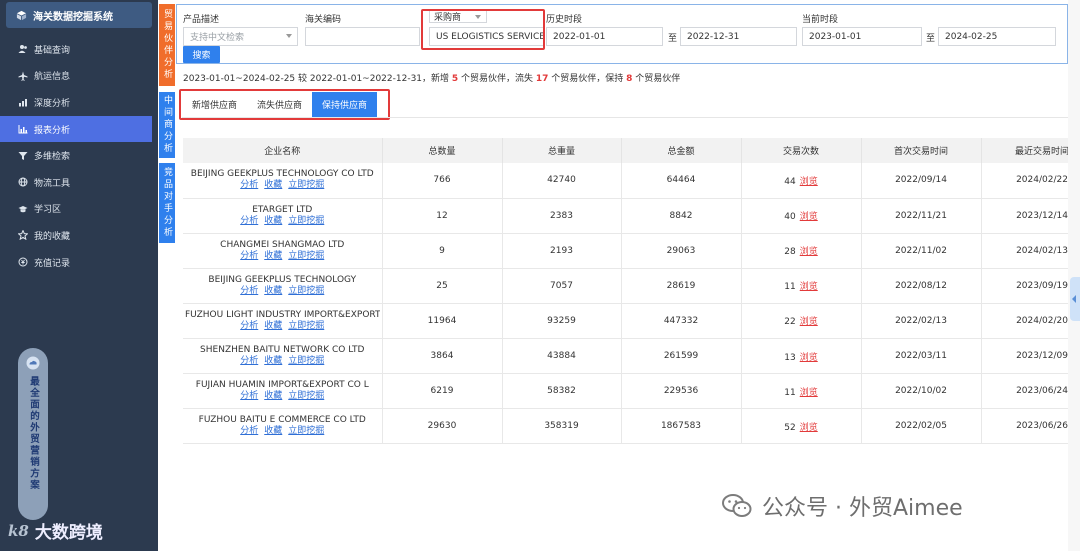  Describe the element at coordinates (23, 103) in the screenshot. I see `chart-up-icon` at that location.